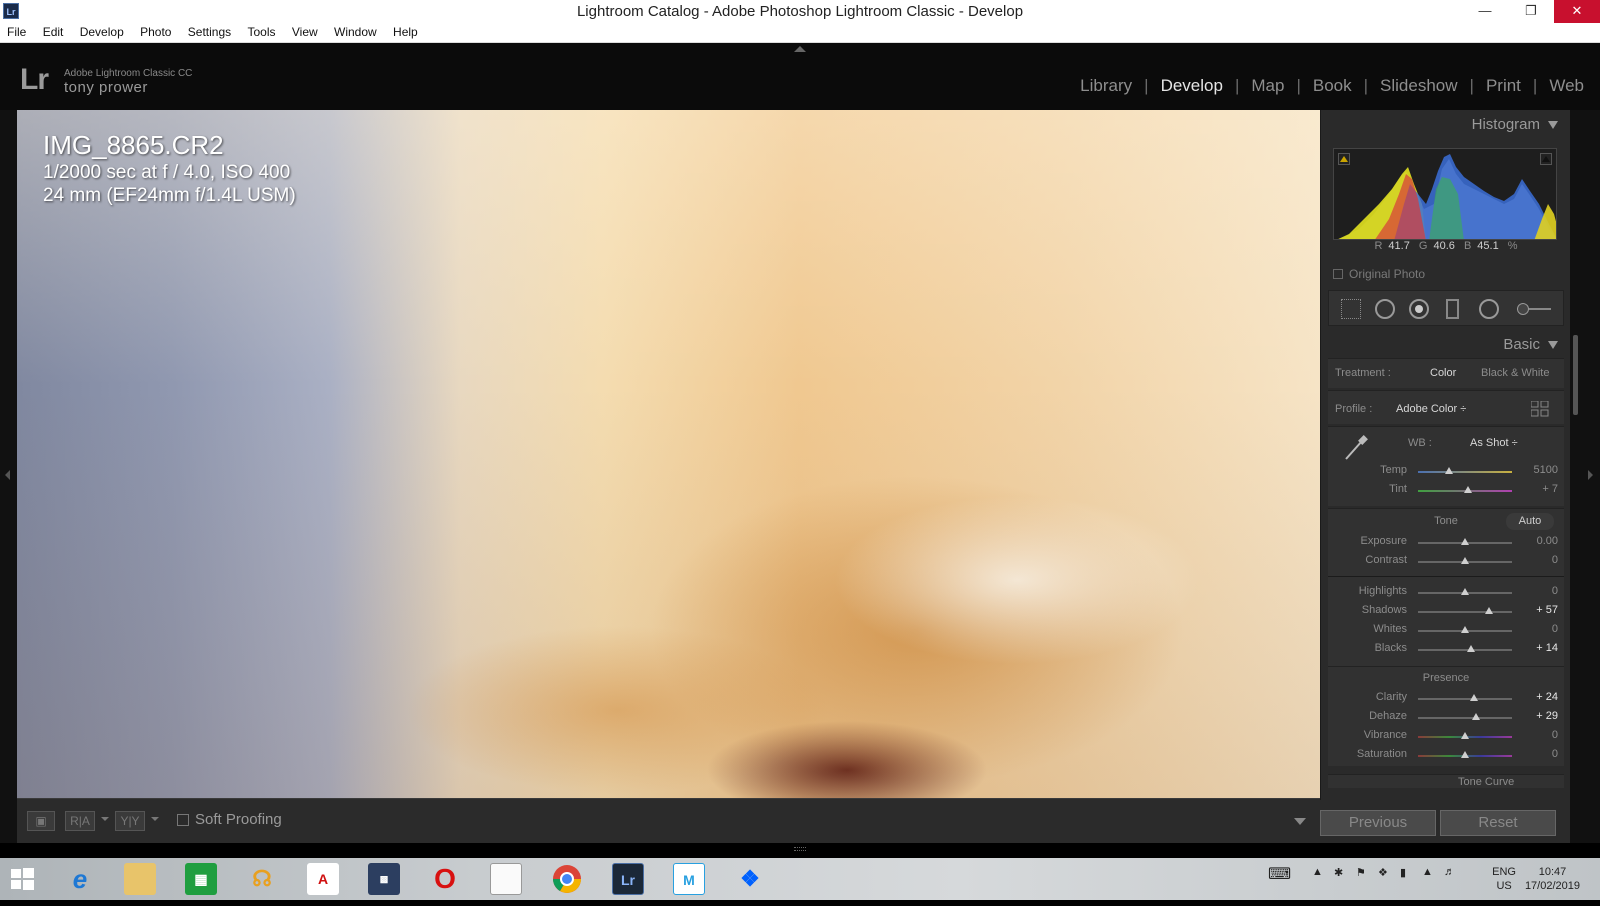  Describe the element at coordinates (1449, 470) in the screenshot. I see `temp-thumb` at that location.